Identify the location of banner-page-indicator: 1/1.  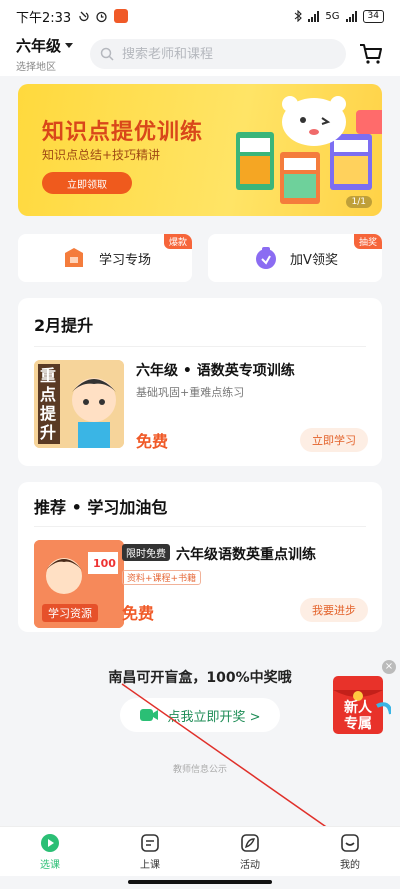
(358, 202).